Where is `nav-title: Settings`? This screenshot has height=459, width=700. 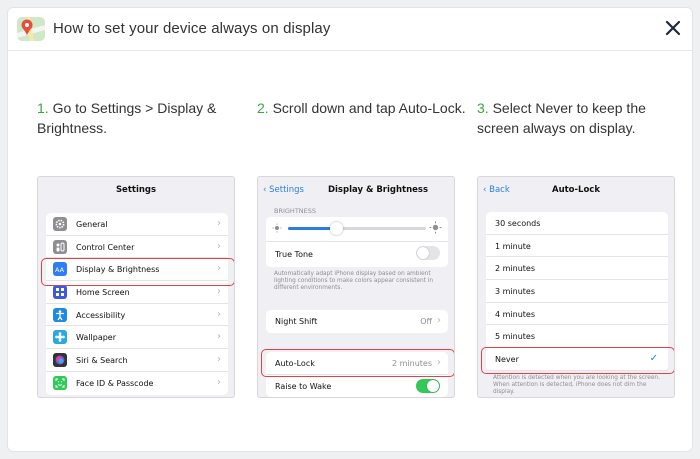 nav-title: Settings is located at coordinates (136, 190).